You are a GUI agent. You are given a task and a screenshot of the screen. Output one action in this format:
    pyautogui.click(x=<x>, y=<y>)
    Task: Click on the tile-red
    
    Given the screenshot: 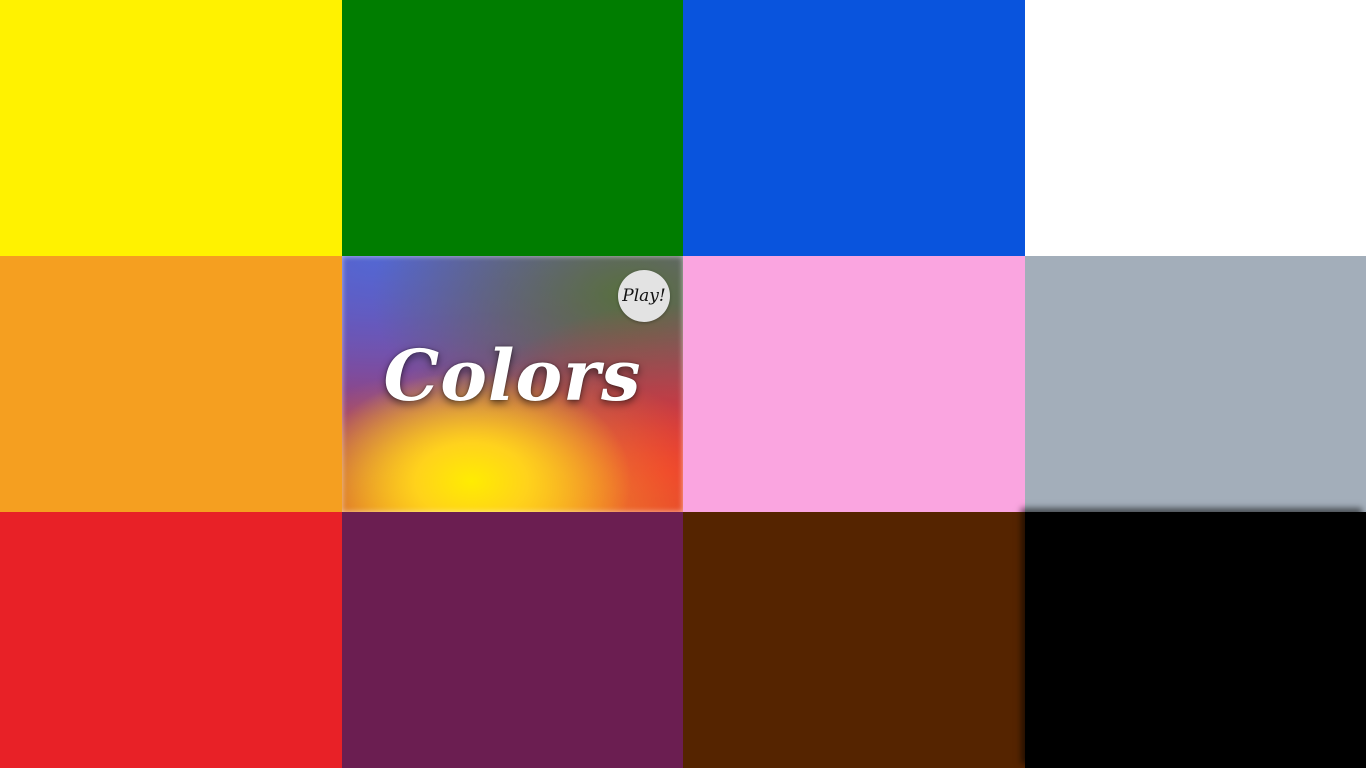 What is the action you would take?
    pyautogui.click(x=171, y=640)
    